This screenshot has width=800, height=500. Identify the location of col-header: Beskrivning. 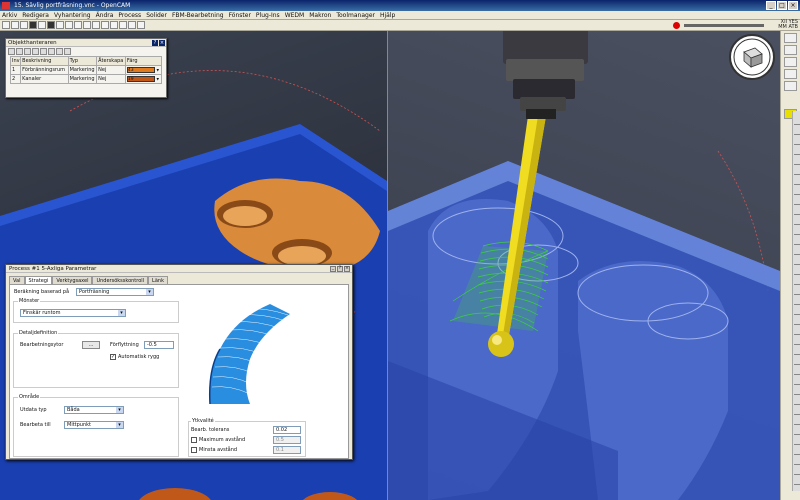
(44, 61).